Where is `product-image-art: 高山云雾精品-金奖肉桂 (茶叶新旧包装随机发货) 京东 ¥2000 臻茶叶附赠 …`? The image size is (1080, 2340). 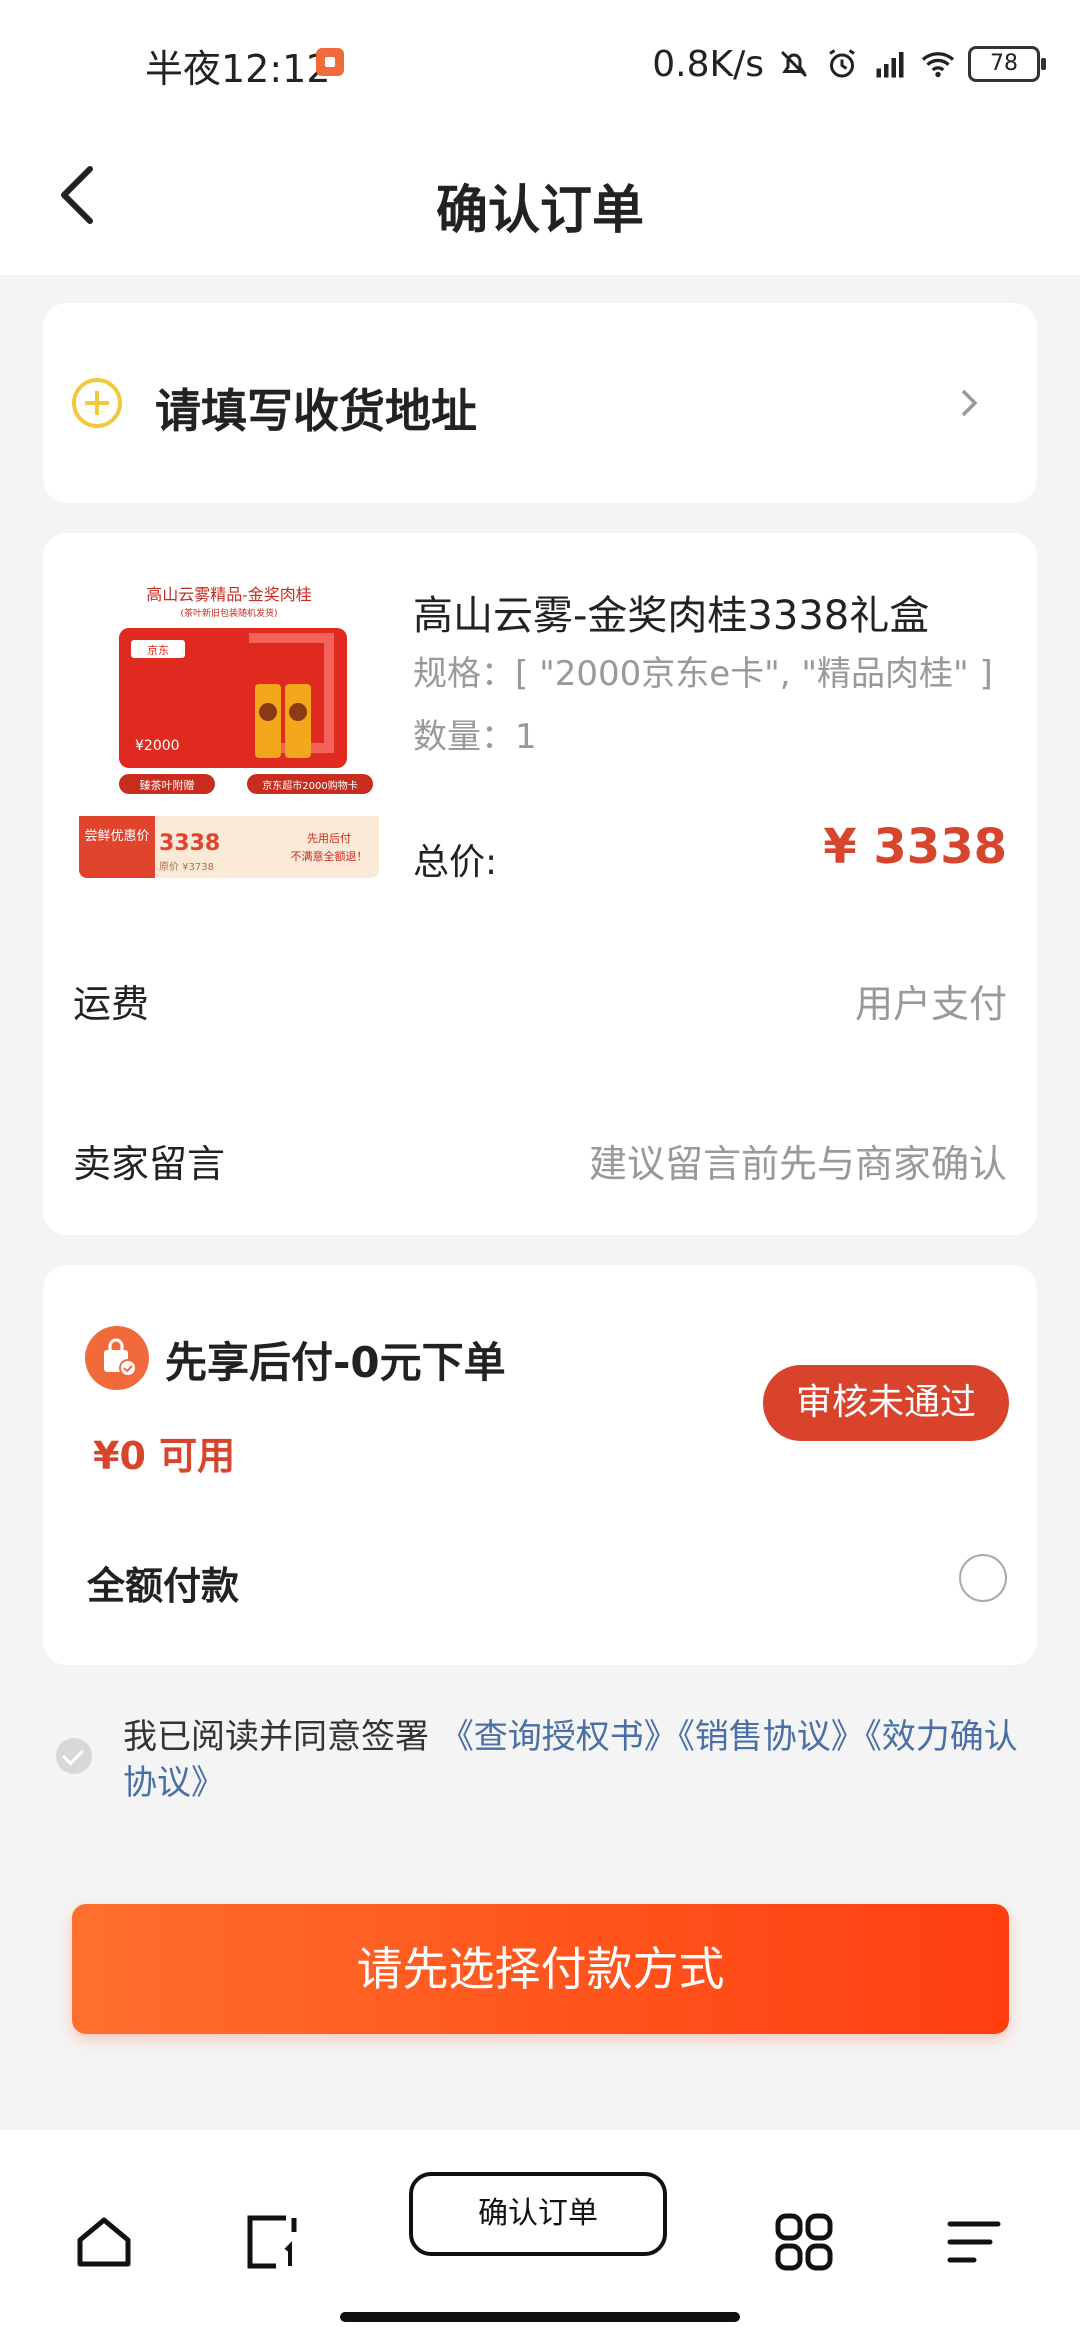
product-image-art: 高山云雾精品-金奖肉桂 (茶叶新旧包装随机发货) 京东 ¥2000 臻茶叶附赠 … is located at coordinates (229, 728).